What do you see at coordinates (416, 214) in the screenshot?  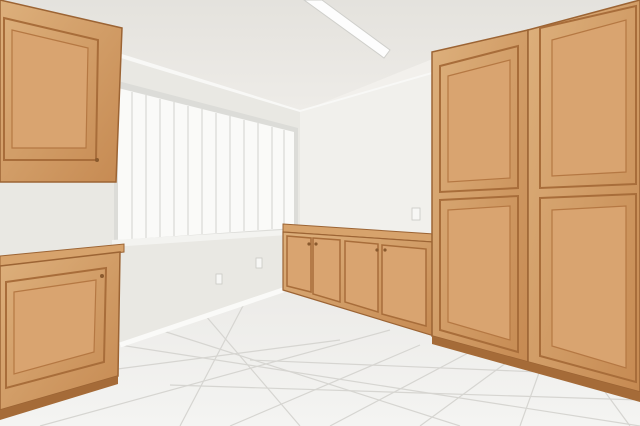 I see `wall-switch` at bounding box center [416, 214].